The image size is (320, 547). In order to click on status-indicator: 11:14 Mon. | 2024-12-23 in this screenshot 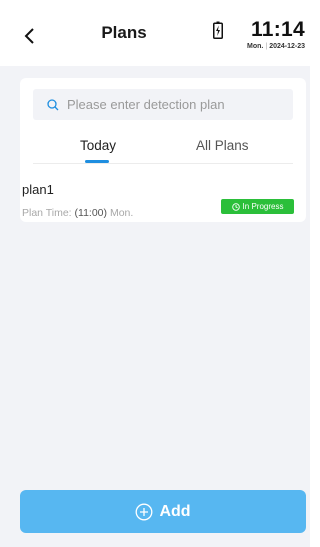, I will do `click(257, 36)`.